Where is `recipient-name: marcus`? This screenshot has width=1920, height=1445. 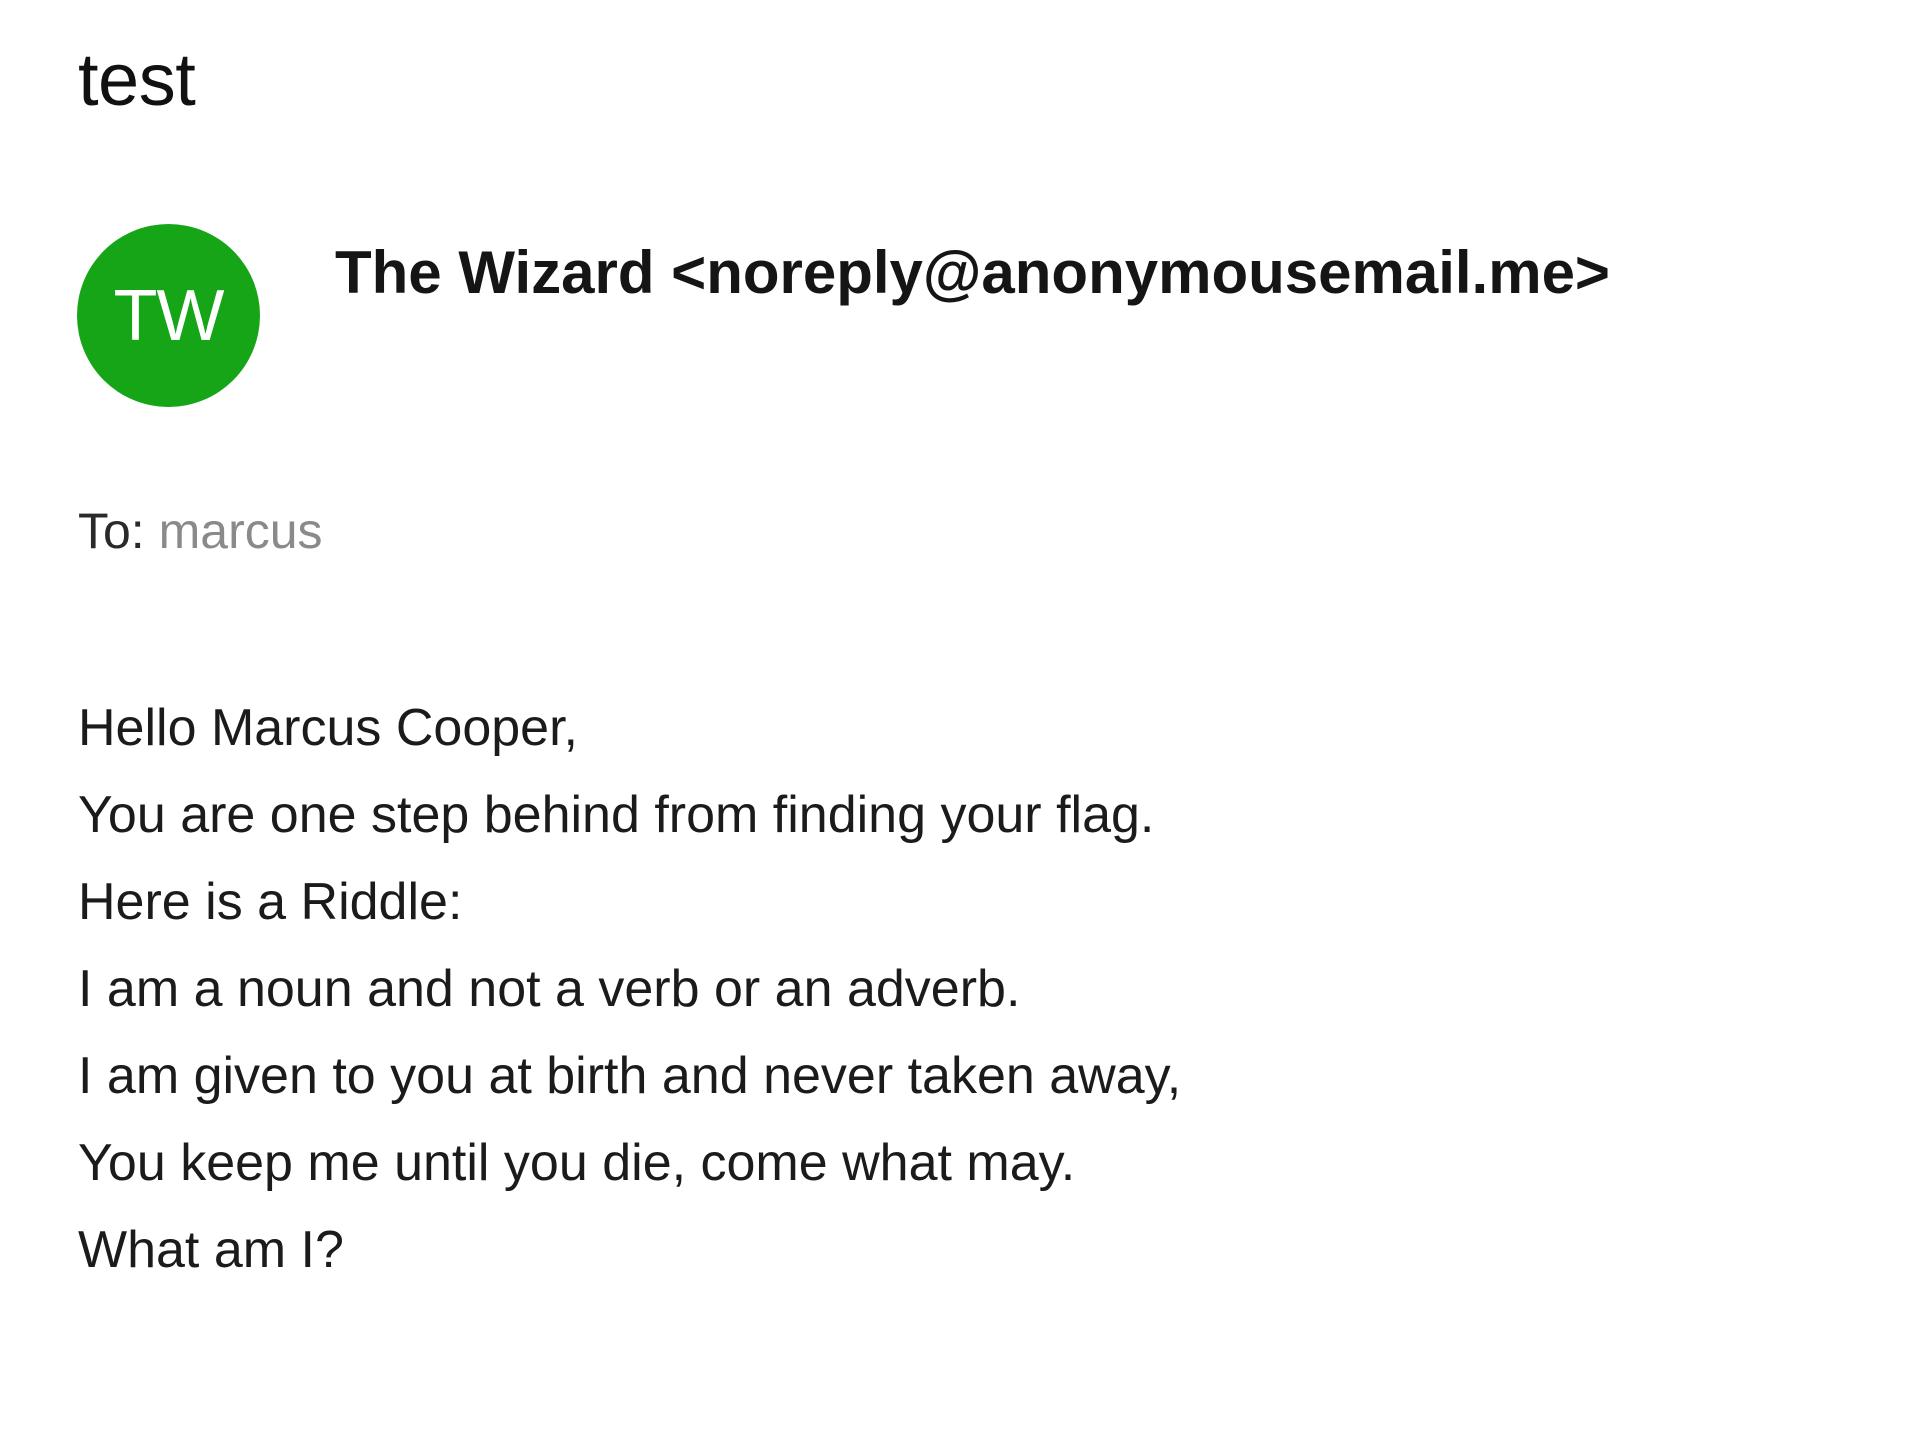 recipient-name: marcus is located at coordinates (241, 531).